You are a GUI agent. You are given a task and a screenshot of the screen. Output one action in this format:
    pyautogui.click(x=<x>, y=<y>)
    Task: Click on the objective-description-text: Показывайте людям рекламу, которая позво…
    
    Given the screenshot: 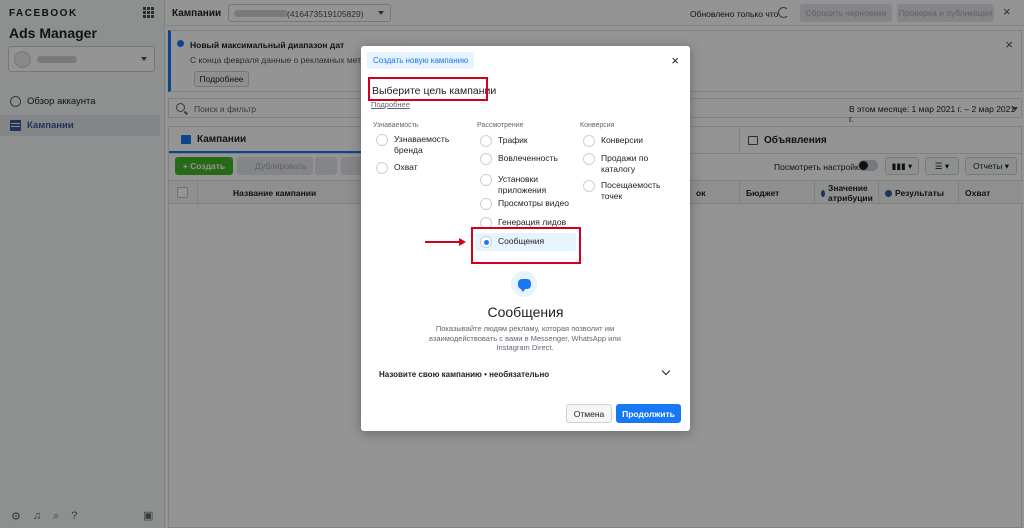 What is the action you would take?
    pyautogui.click(x=525, y=338)
    